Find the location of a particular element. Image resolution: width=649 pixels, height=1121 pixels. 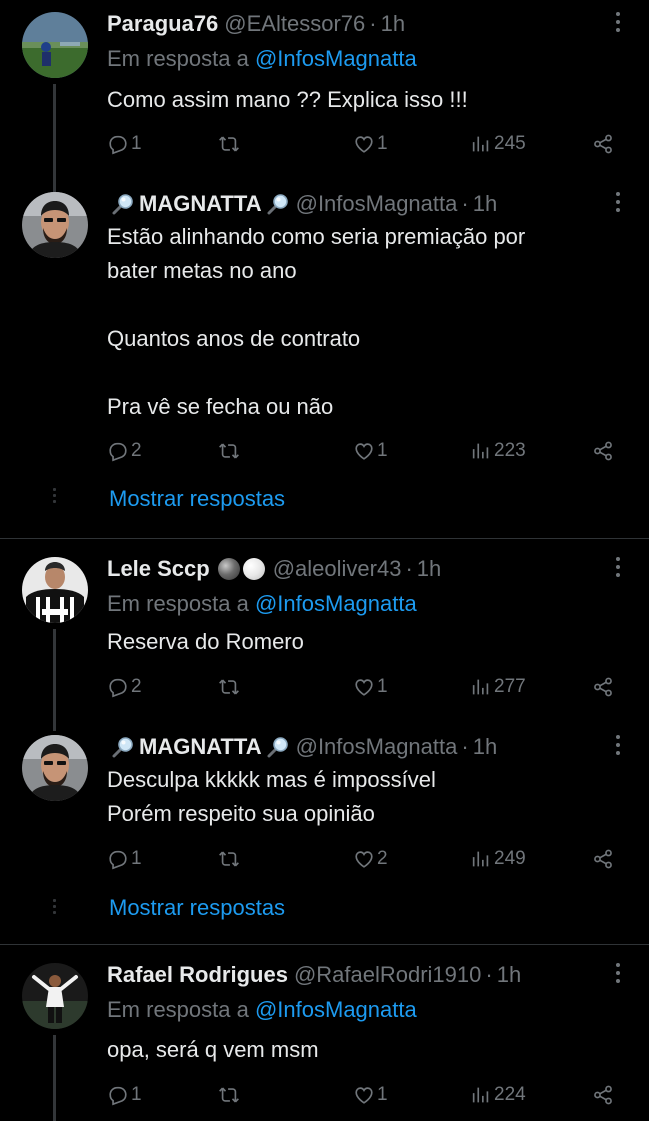

handle: @RafaelRodri1910 is located at coordinates (387, 975).